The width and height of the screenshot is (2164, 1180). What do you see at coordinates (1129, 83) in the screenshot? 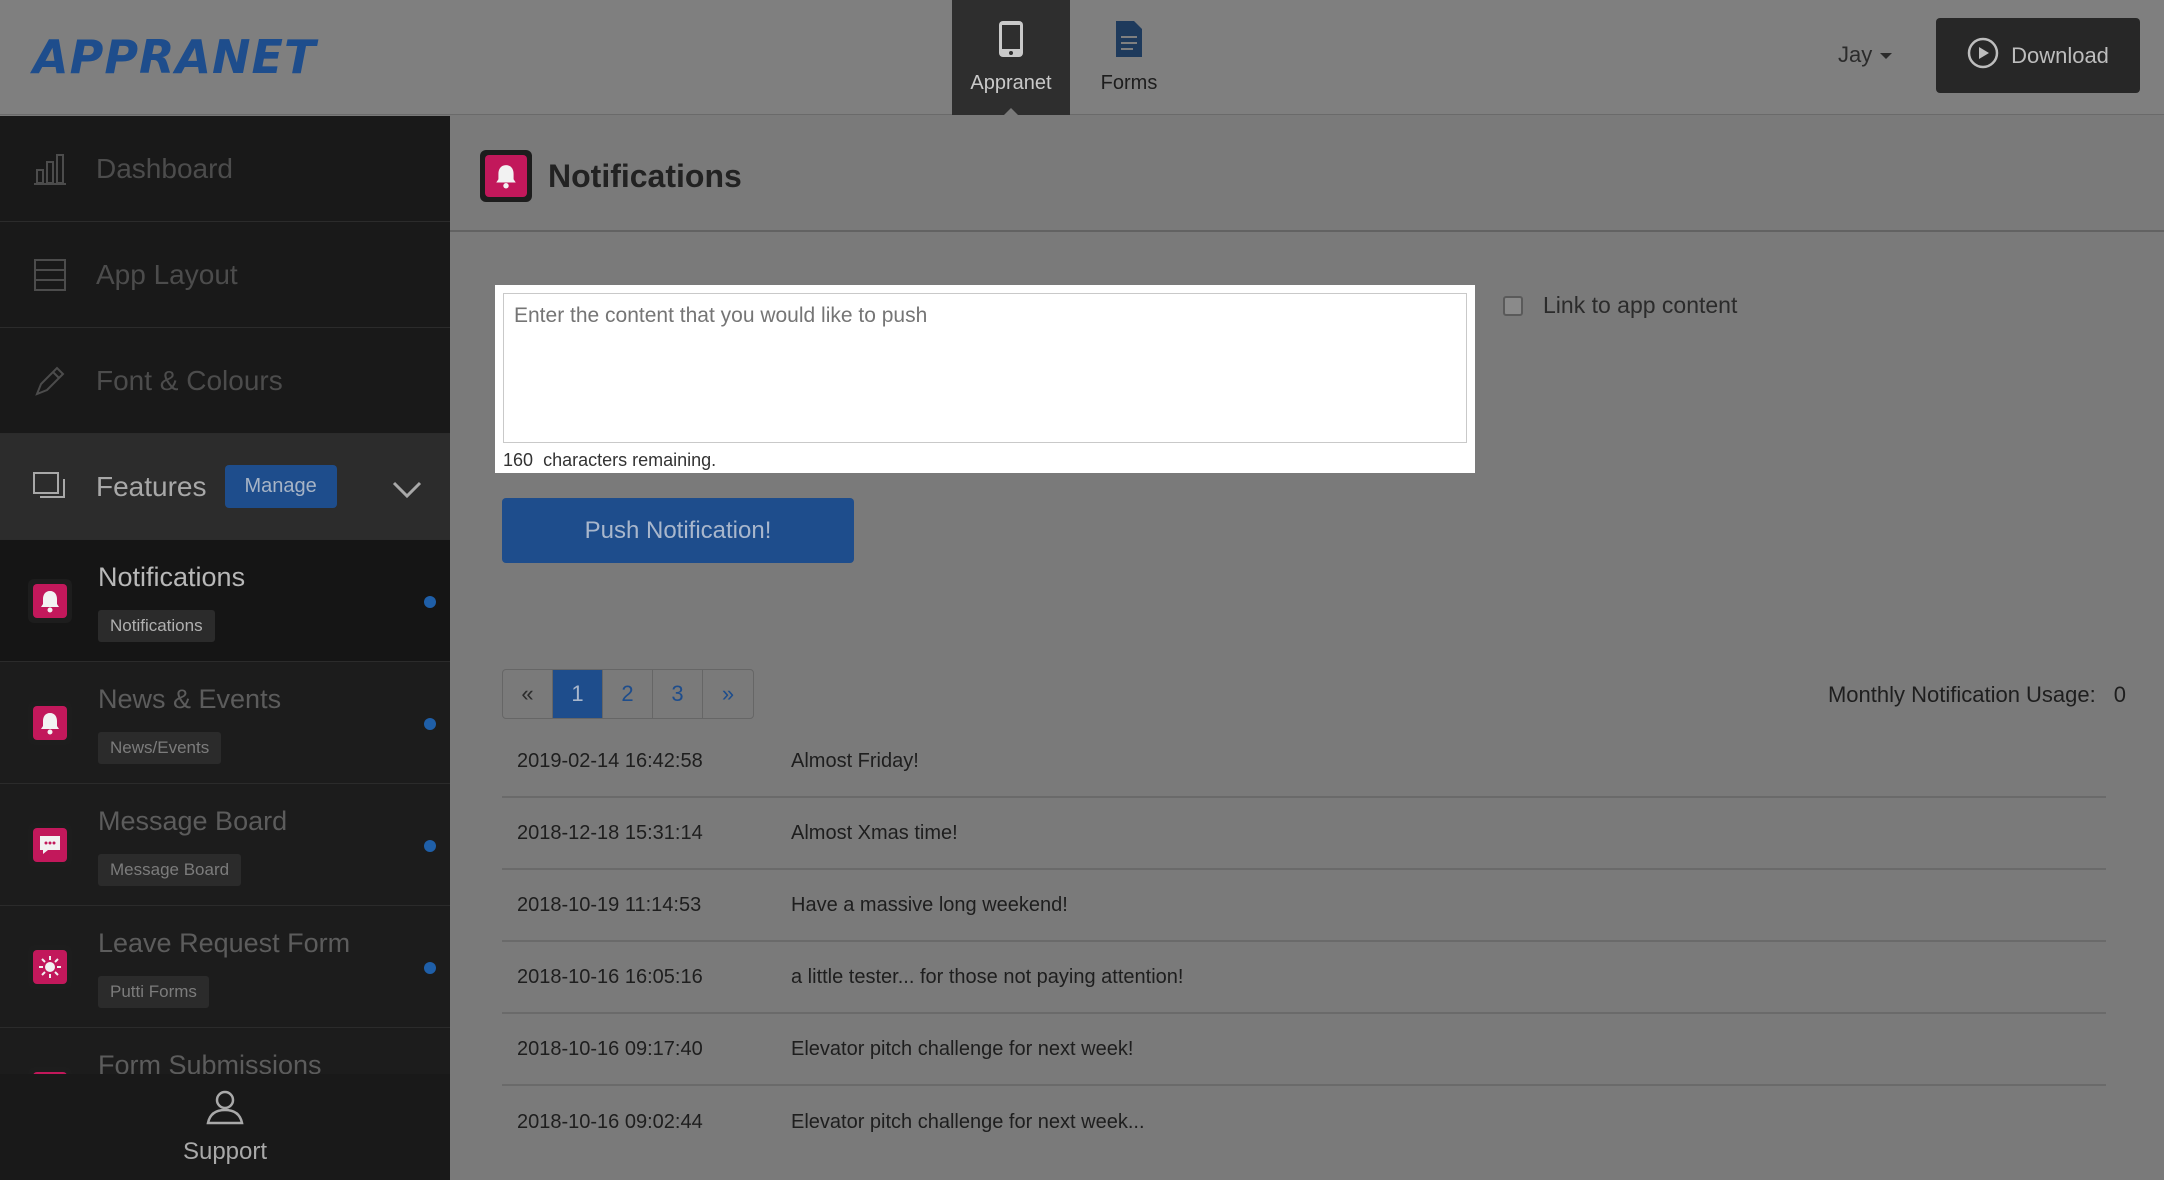
I see `topnav-label: Forms` at bounding box center [1129, 83].